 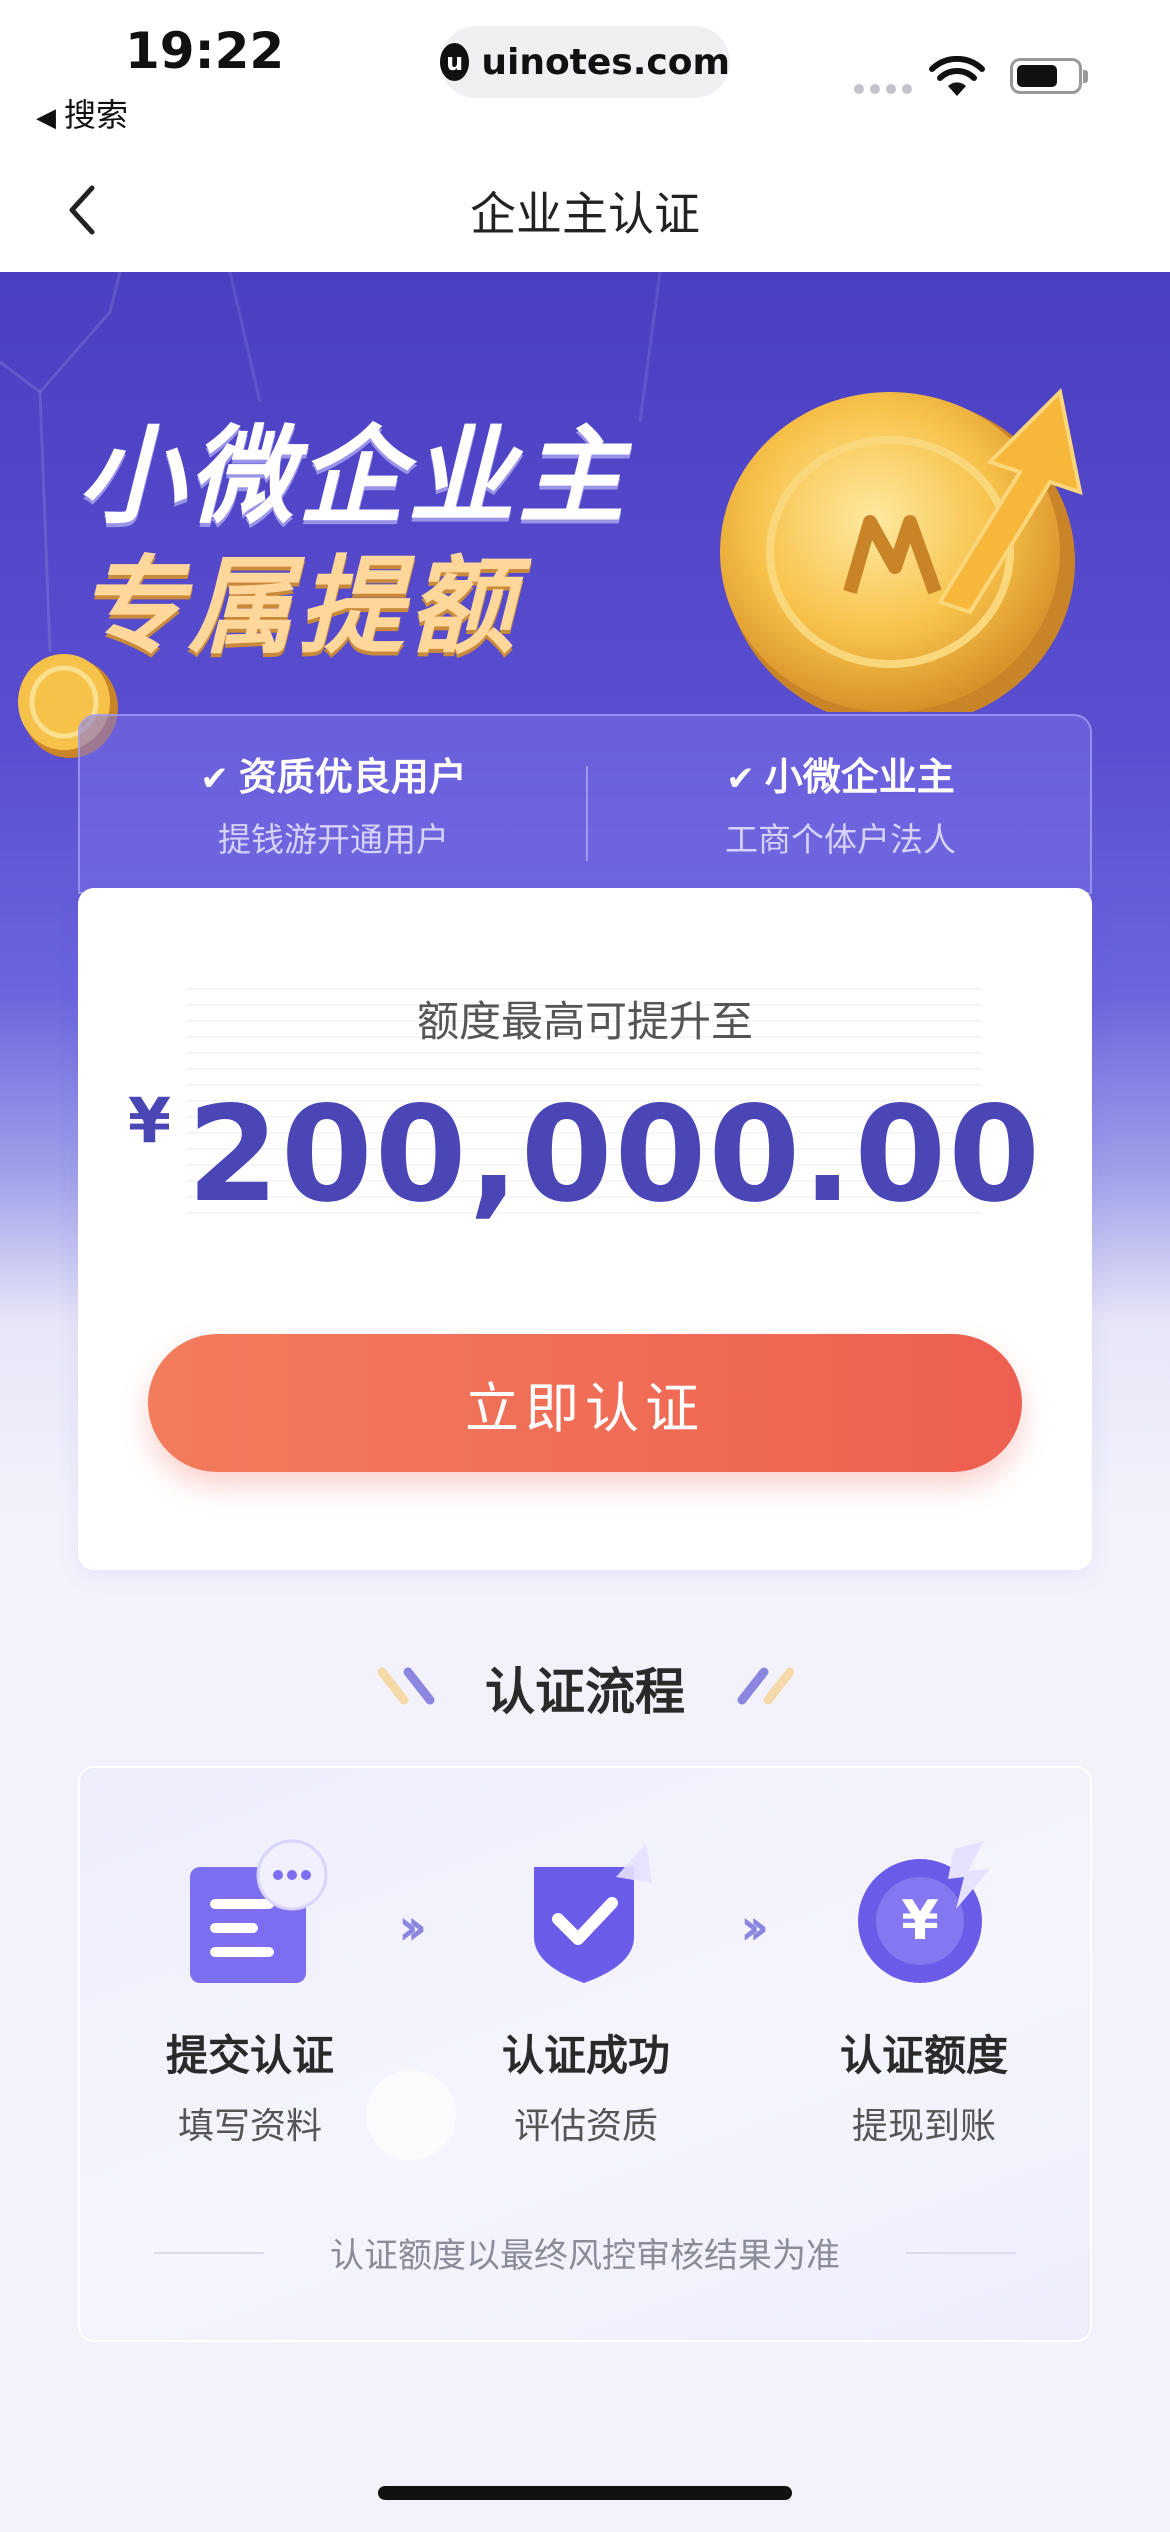 What do you see at coordinates (901, 549) in the screenshot?
I see `gold-coin-arrow-icon` at bounding box center [901, 549].